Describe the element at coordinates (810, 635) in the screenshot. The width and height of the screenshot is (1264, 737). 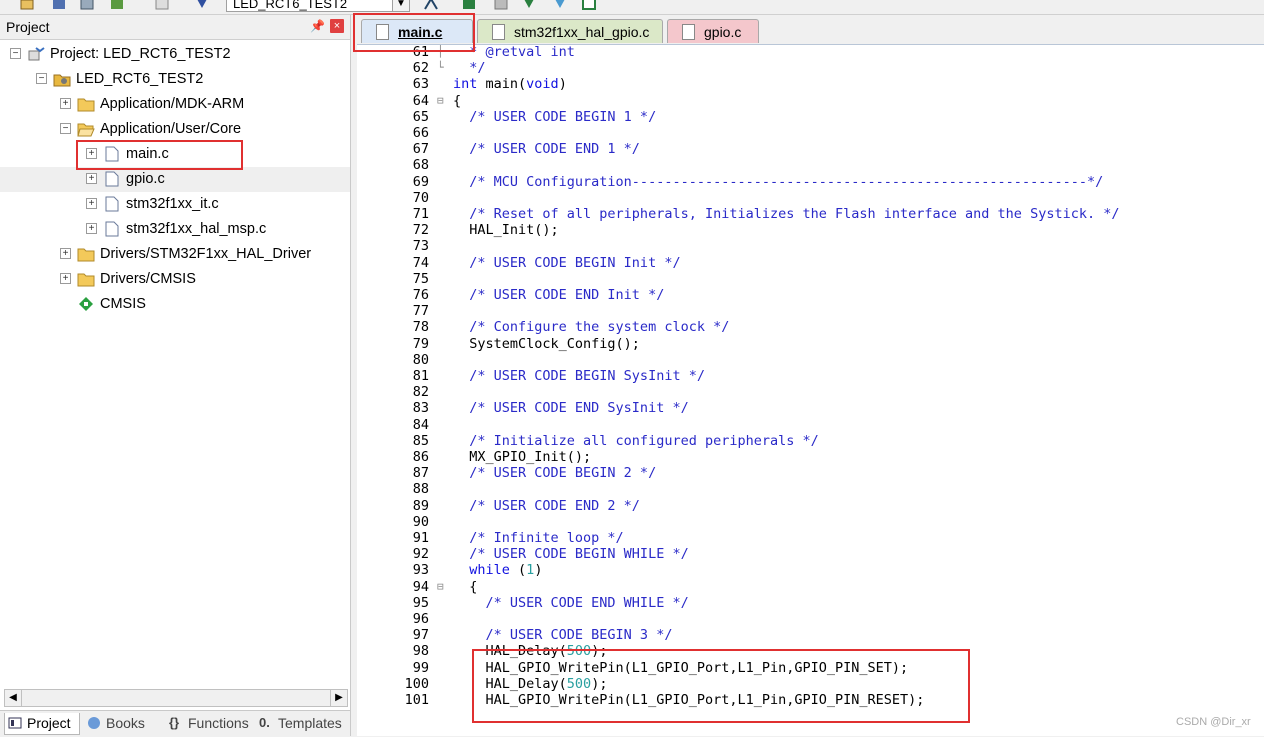
I see `code-line: 97 /* USER CODE BEGIN 3 */` at that location.